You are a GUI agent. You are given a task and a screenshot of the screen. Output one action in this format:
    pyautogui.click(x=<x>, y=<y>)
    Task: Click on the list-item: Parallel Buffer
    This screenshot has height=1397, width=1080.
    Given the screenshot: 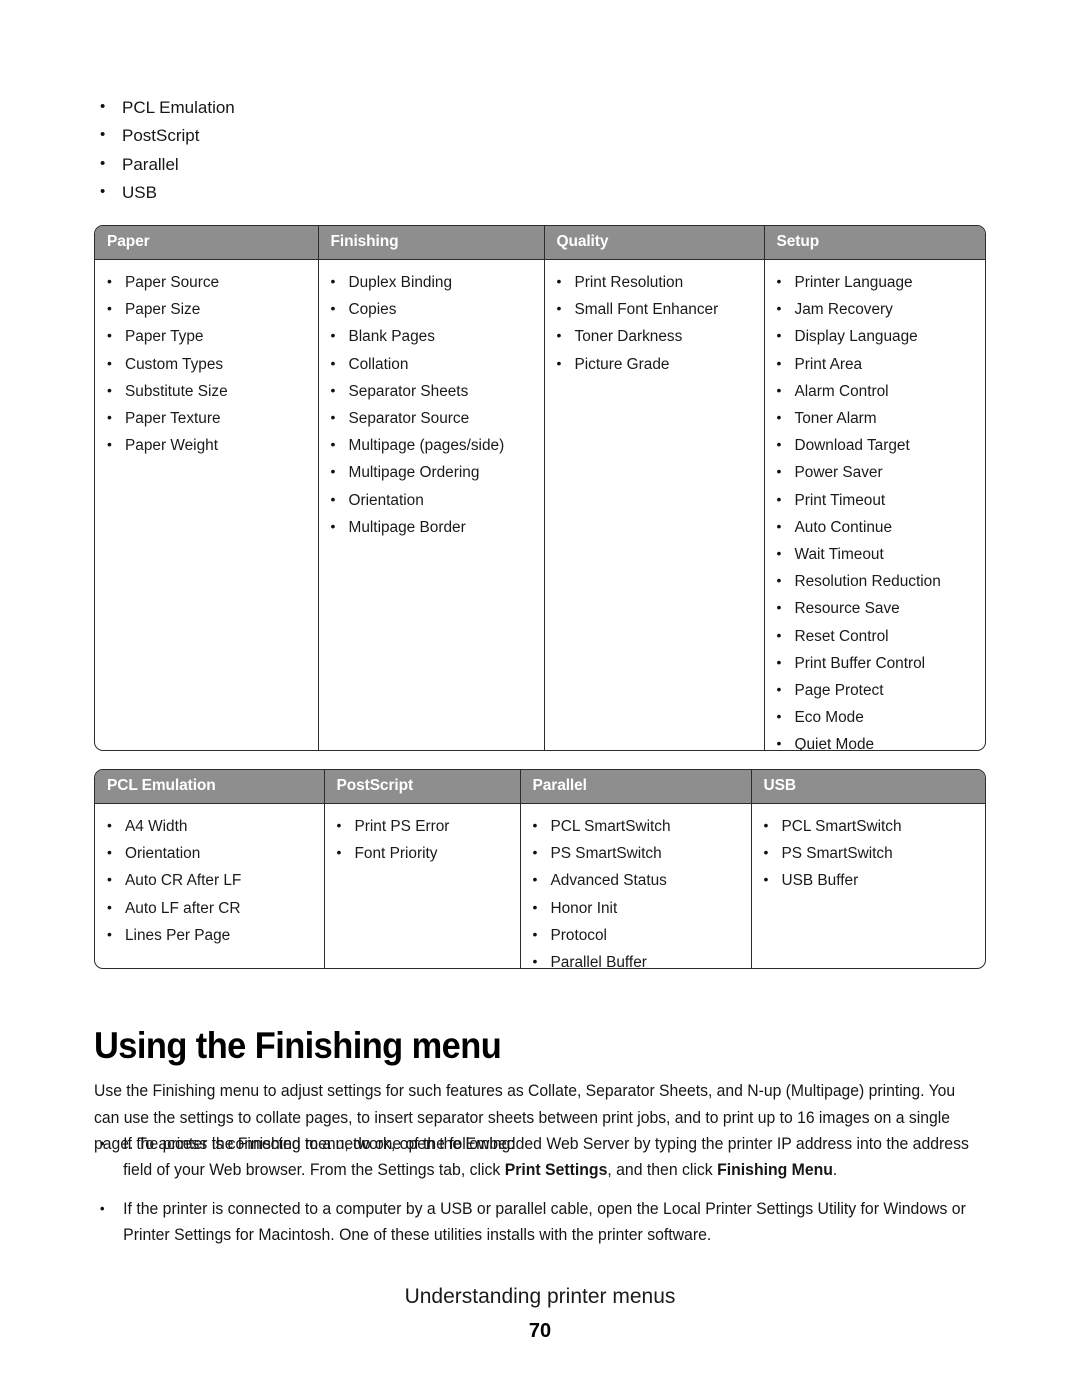 What is the action you would take?
    pyautogui.click(x=638, y=958)
    